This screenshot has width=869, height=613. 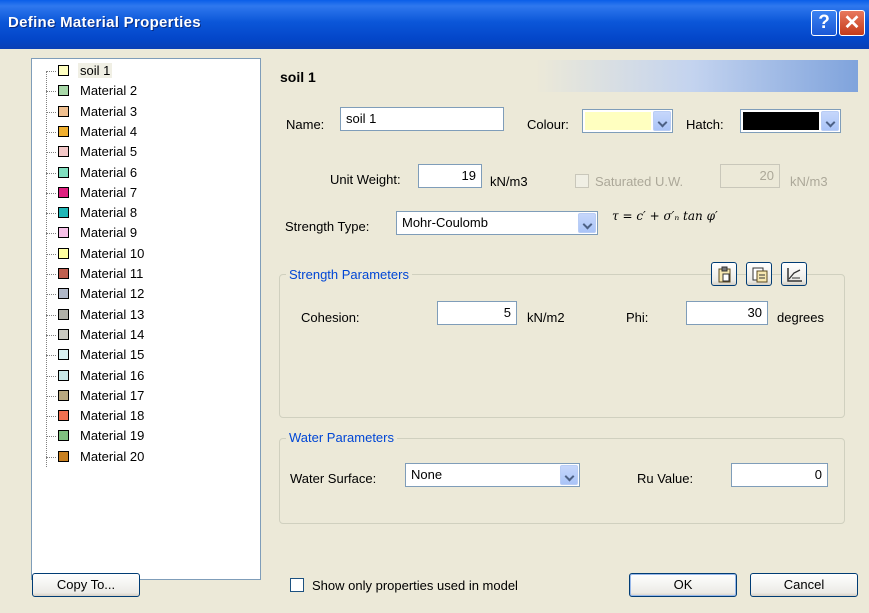 What do you see at coordinates (422, 119) in the screenshot?
I see `name-field: soil 1` at bounding box center [422, 119].